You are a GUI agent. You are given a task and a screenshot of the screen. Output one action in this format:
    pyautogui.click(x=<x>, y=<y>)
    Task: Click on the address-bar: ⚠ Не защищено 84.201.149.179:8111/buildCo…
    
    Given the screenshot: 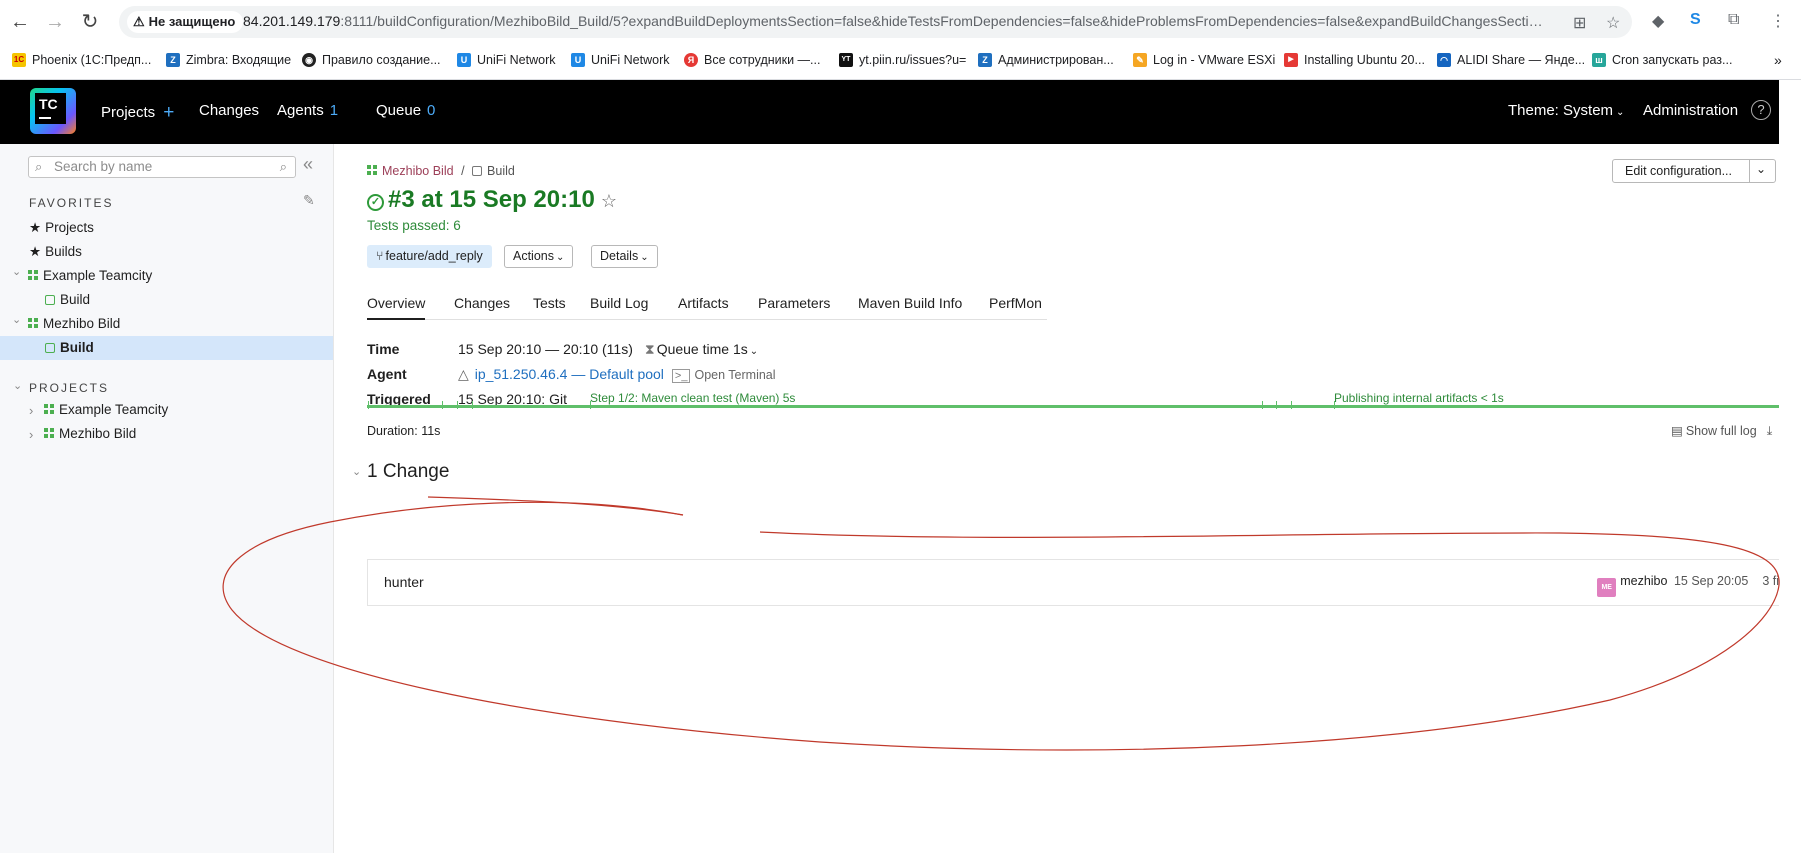 What is the action you would take?
    pyautogui.click(x=875, y=22)
    